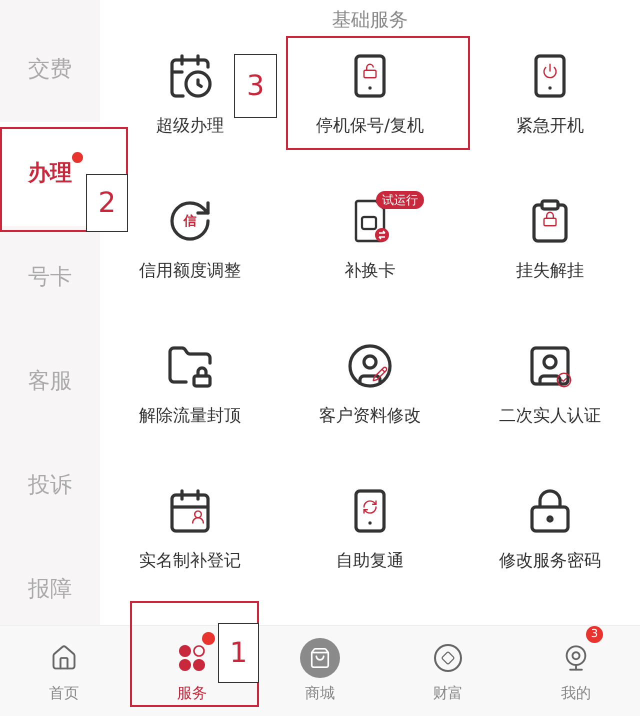  I want to click on service-item: 二次实人认证, so click(550, 386).